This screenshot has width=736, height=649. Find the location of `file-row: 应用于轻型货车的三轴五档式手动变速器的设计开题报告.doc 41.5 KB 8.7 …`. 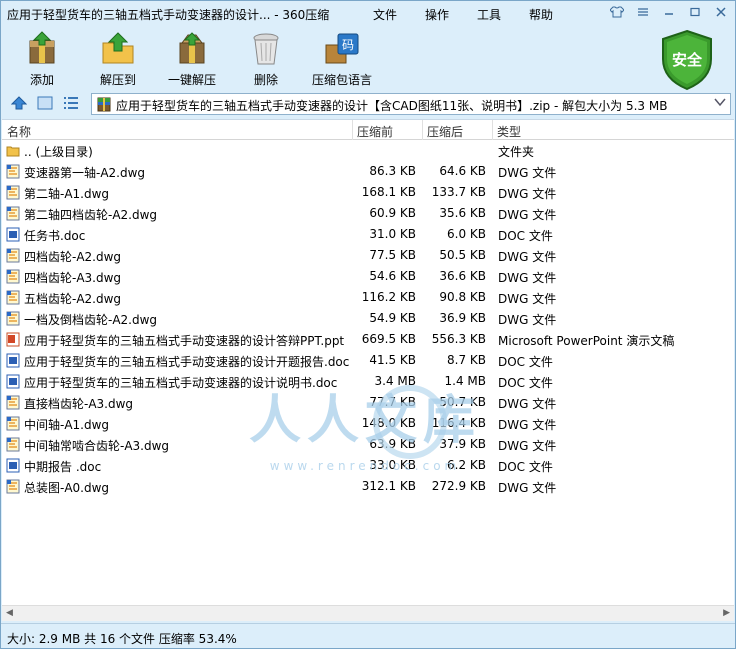

file-row: 应用于轻型货车的三轴五档式手动变速器的设计开题报告.doc 41.5 KB 8.7 … is located at coordinates (368, 360).